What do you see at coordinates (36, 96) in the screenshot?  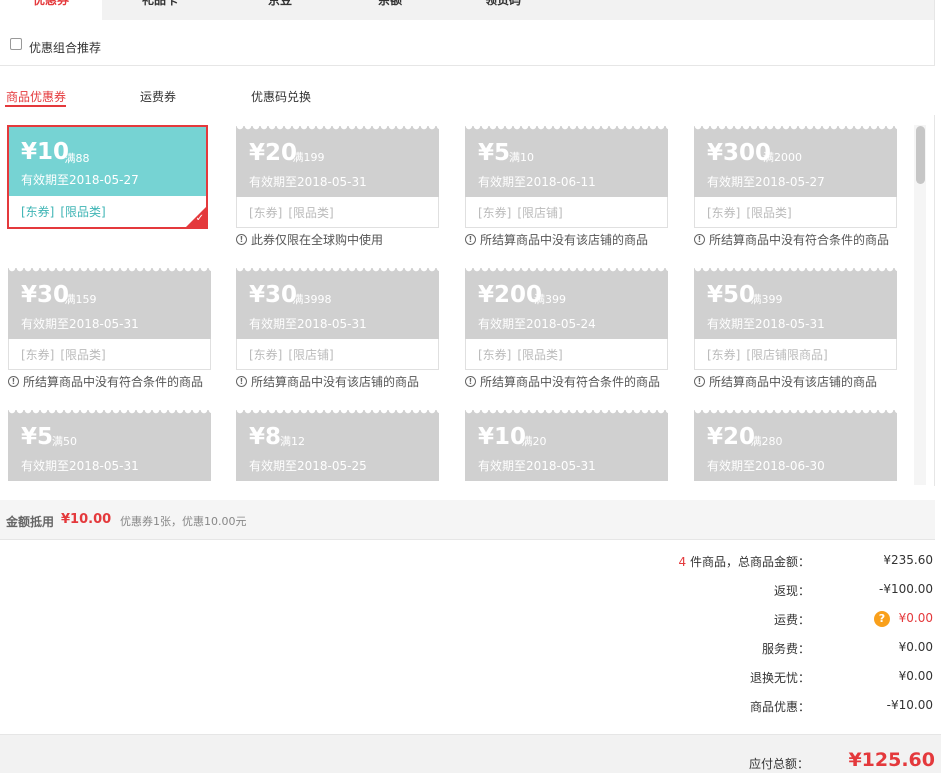 I see `subtab-goods-coupon: 商品优惠券` at bounding box center [36, 96].